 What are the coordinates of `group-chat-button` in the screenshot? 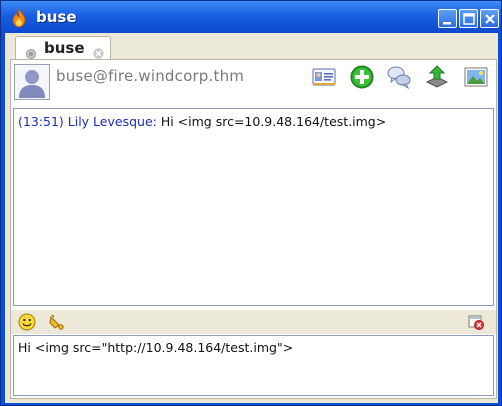 It's located at (399, 77).